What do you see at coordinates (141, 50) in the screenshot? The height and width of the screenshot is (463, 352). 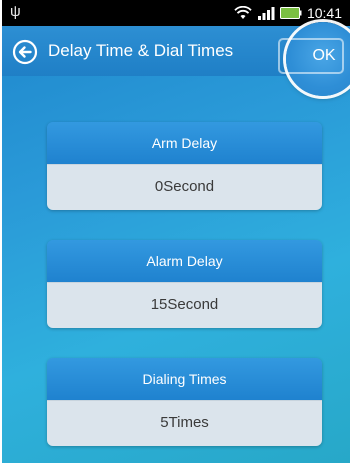 I see `page-title: Delay Time & Dial Times` at bounding box center [141, 50].